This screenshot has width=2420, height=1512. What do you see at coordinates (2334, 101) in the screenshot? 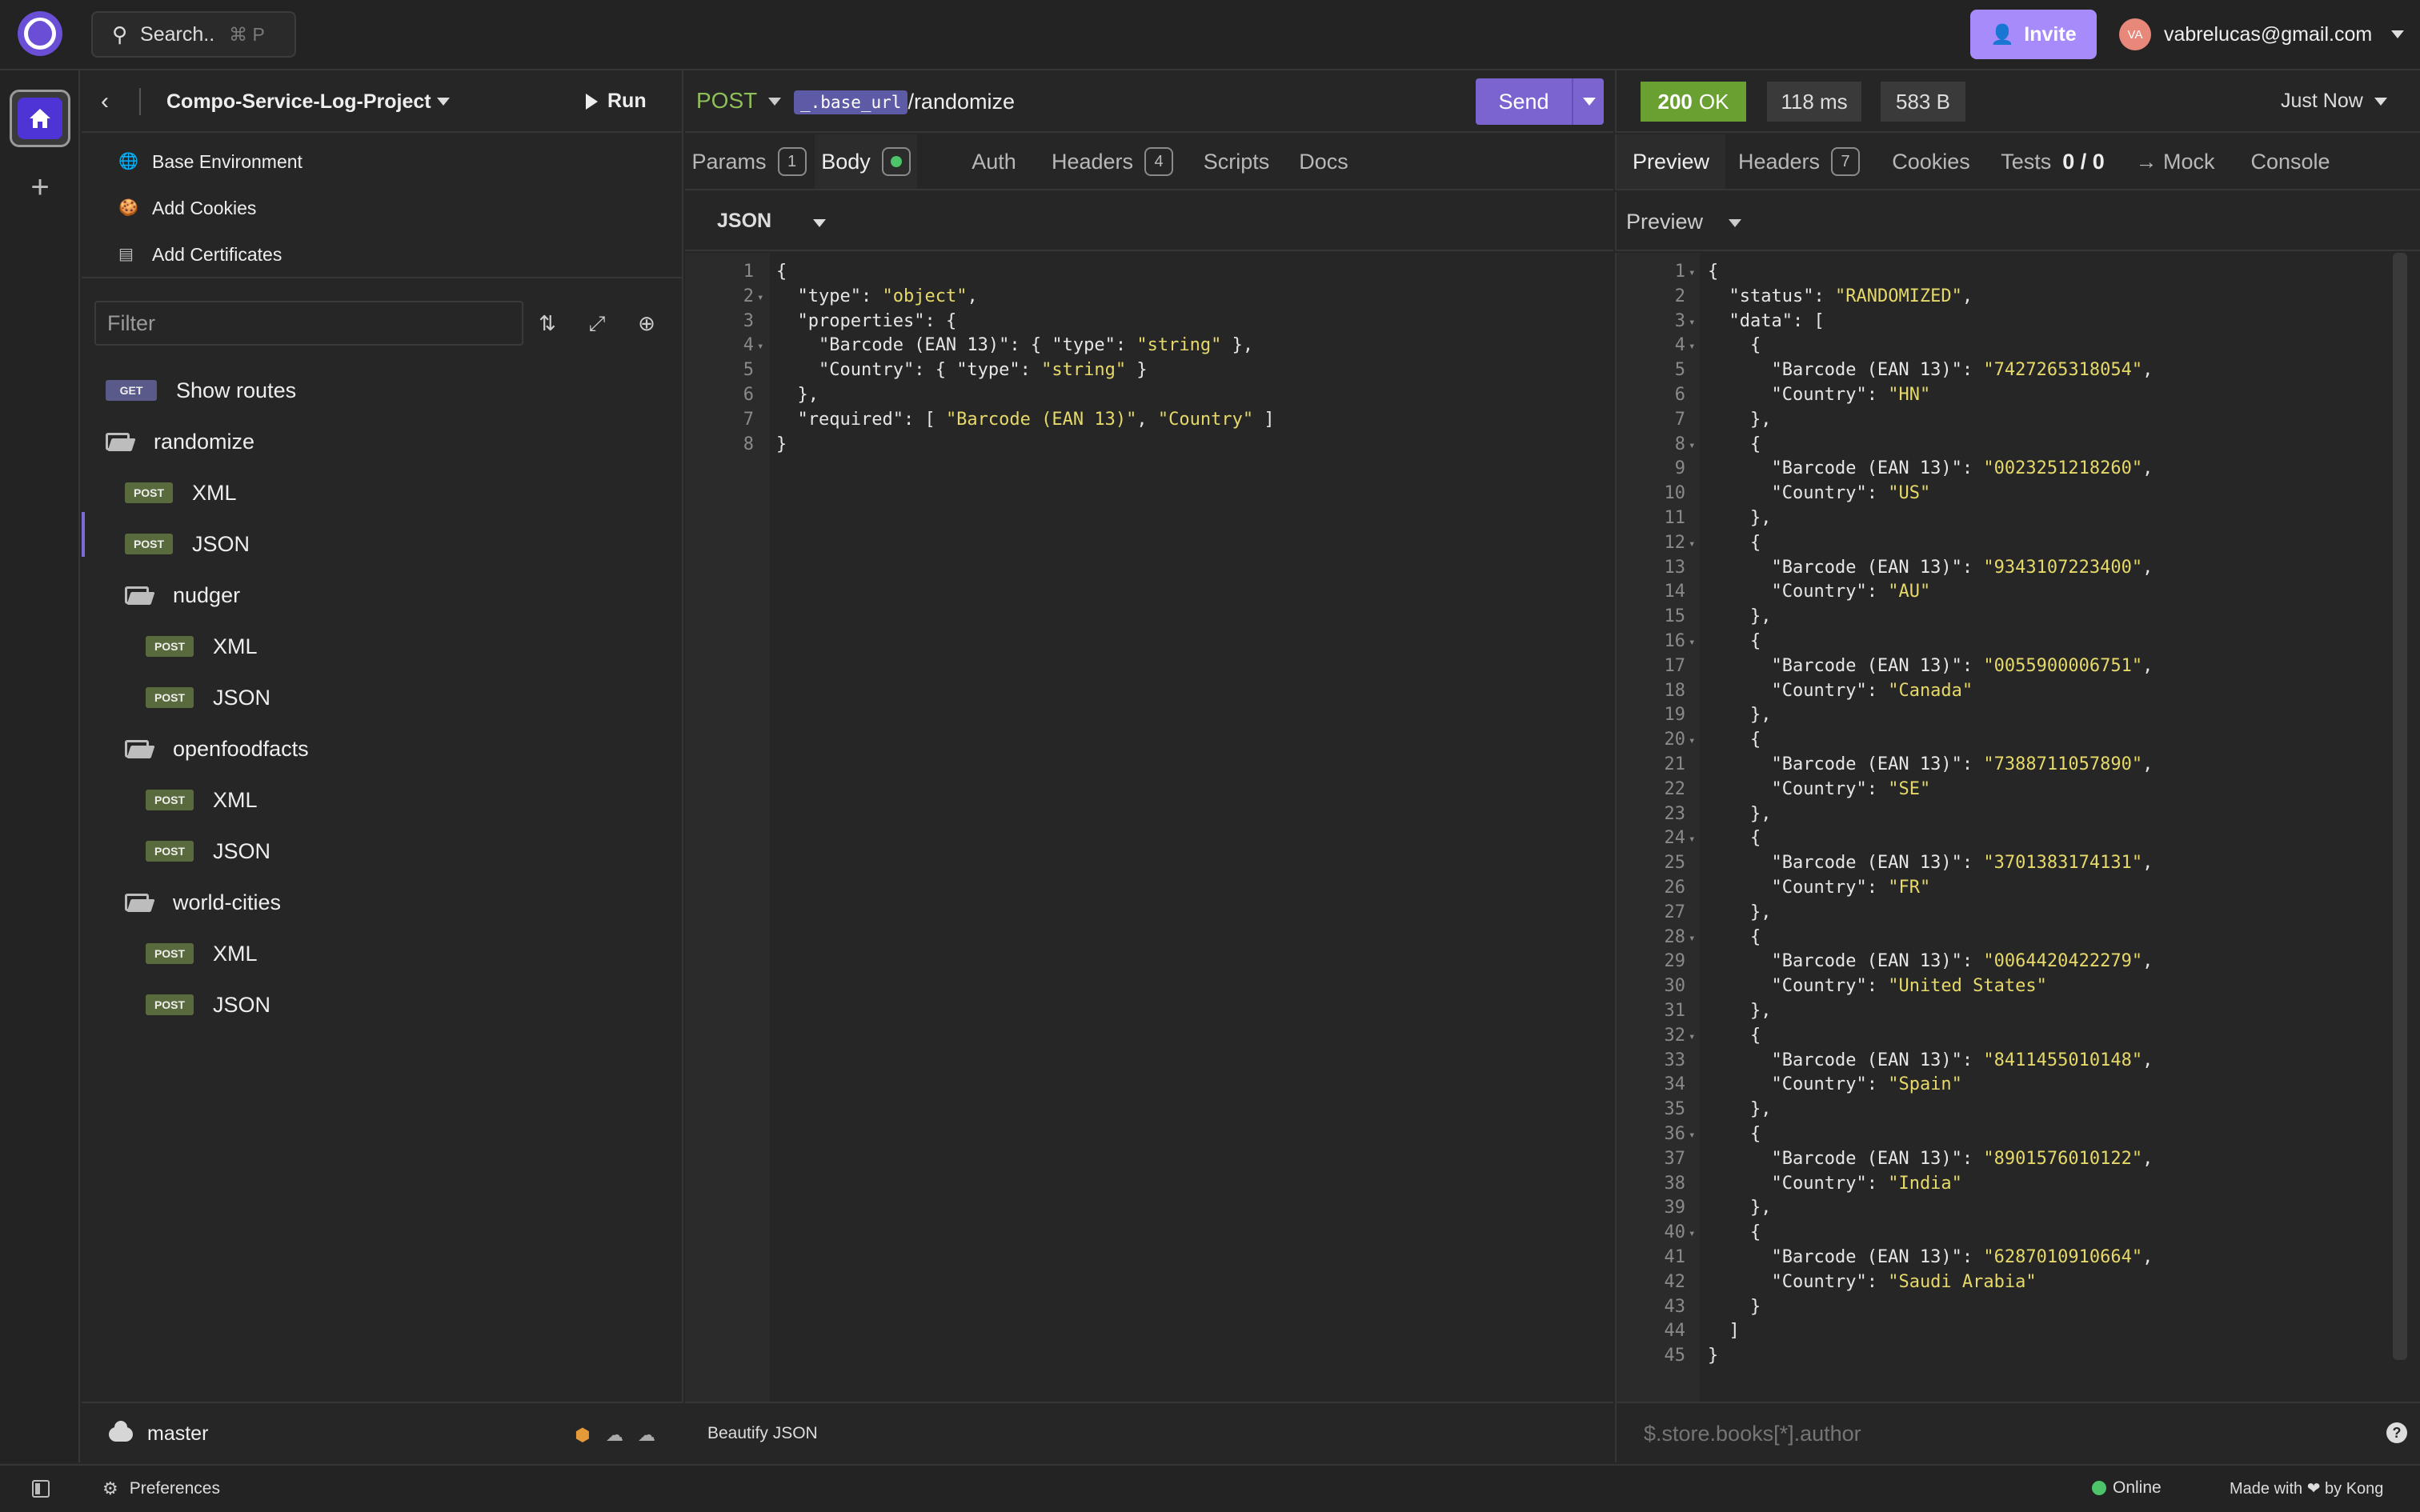
I see `response-history-select: Just Now` at bounding box center [2334, 101].